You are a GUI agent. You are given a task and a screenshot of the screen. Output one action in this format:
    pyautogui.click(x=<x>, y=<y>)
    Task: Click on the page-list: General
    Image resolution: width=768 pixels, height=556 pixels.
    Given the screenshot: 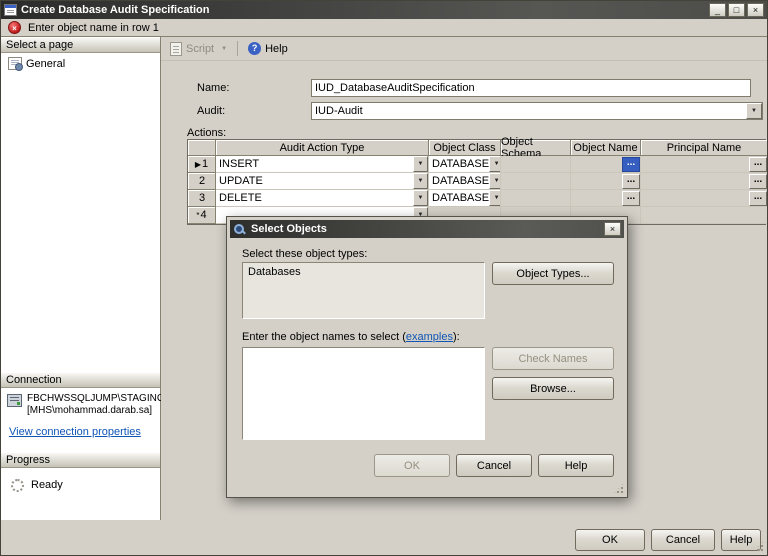 What is the action you would take?
    pyautogui.click(x=80, y=212)
    